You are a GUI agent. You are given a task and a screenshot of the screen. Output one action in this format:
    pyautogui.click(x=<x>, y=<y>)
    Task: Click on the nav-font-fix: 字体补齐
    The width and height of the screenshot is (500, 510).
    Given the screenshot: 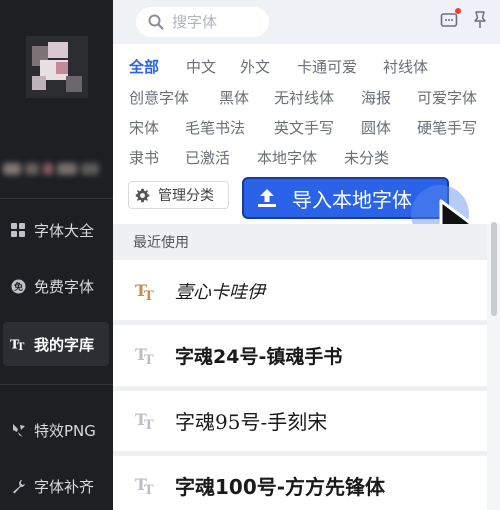 What is the action you would take?
    pyautogui.click(x=56, y=486)
    